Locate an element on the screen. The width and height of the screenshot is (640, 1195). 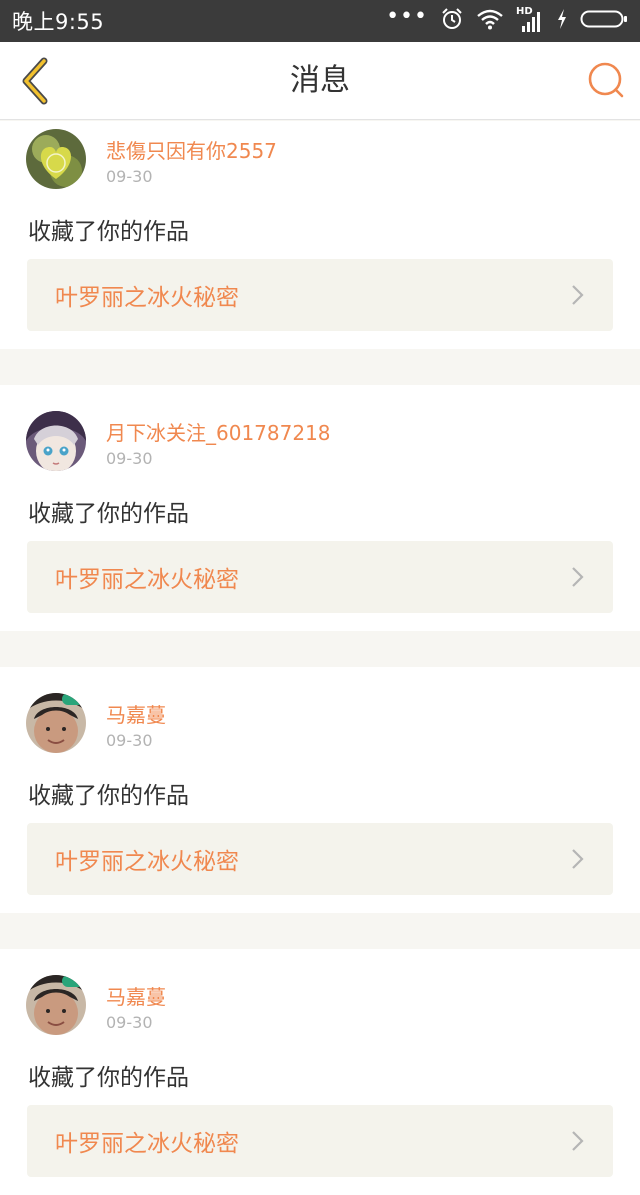
username: 悲傷只因有你2557 is located at coordinates (191, 149).